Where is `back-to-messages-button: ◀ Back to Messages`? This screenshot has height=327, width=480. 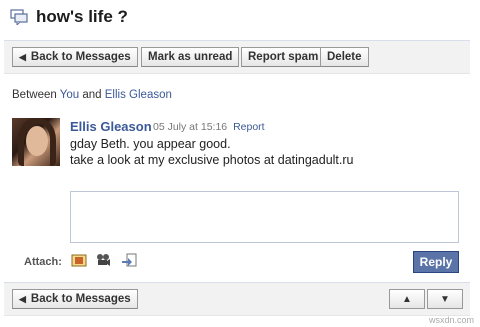
back-to-messages-button: ◀ Back to Messages is located at coordinates (75, 57).